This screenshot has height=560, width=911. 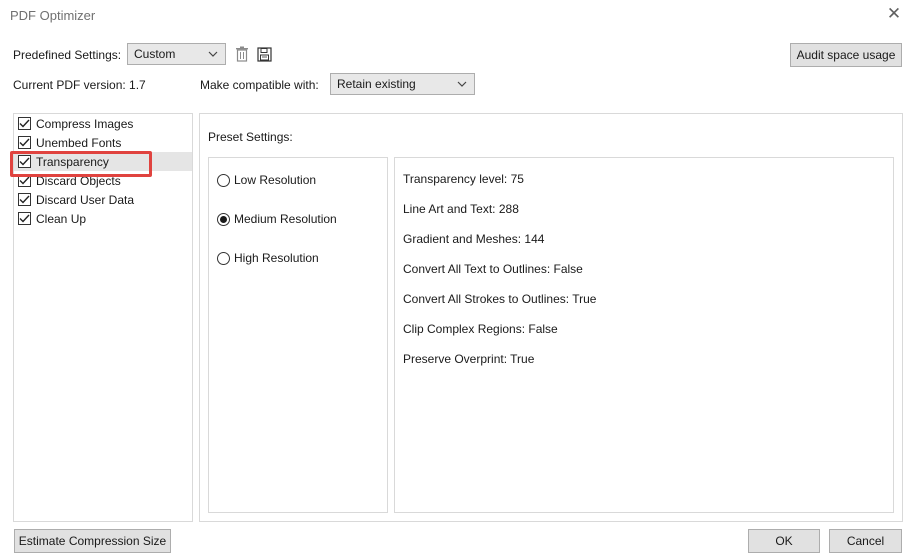 I want to click on make-compatible-dropdown: Retain existing, so click(x=402, y=84).